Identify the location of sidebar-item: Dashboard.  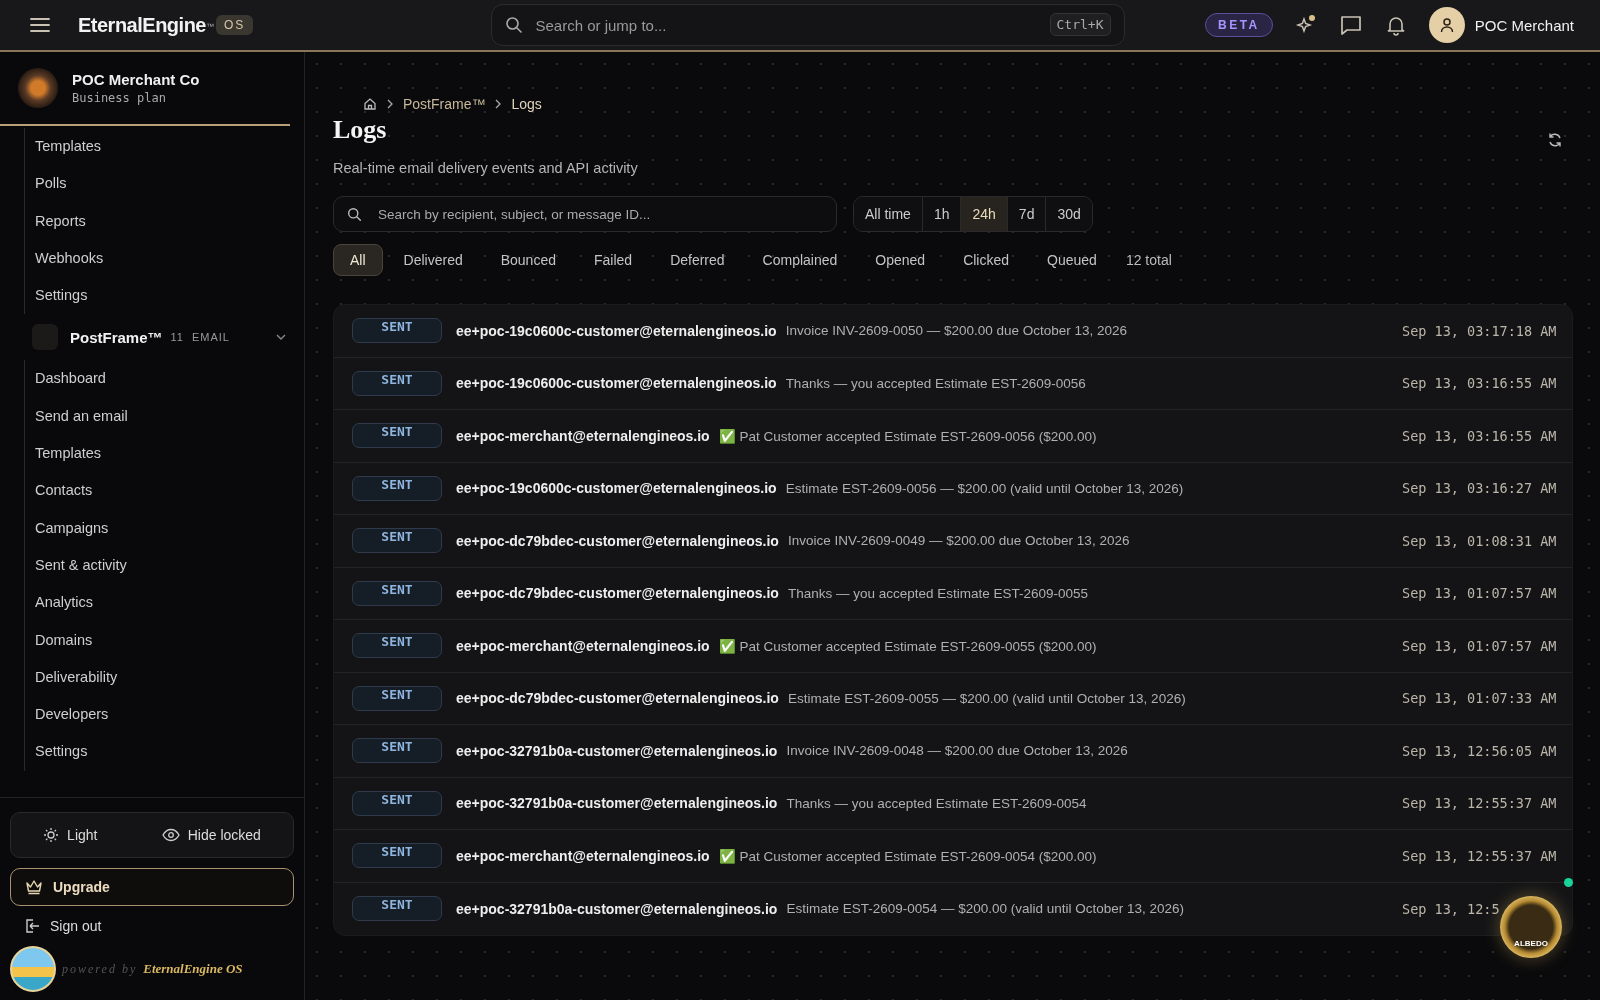
(157, 379).